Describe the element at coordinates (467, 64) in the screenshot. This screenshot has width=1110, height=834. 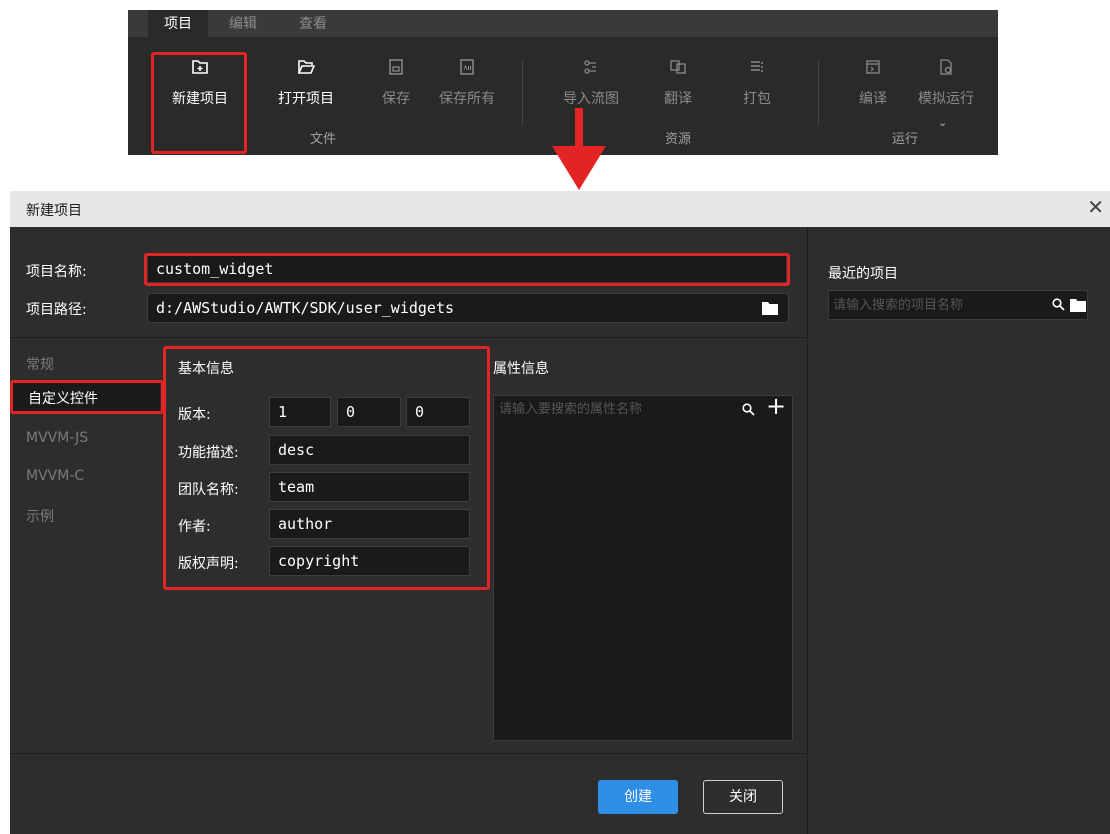
I see `save-all-icon` at that location.